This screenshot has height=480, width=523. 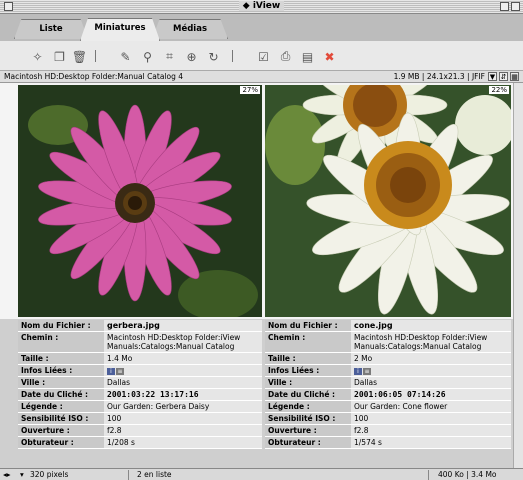 I want to click on info-row: Date du Cliché :2001:03:22 13:17:16, so click(x=140, y=395).